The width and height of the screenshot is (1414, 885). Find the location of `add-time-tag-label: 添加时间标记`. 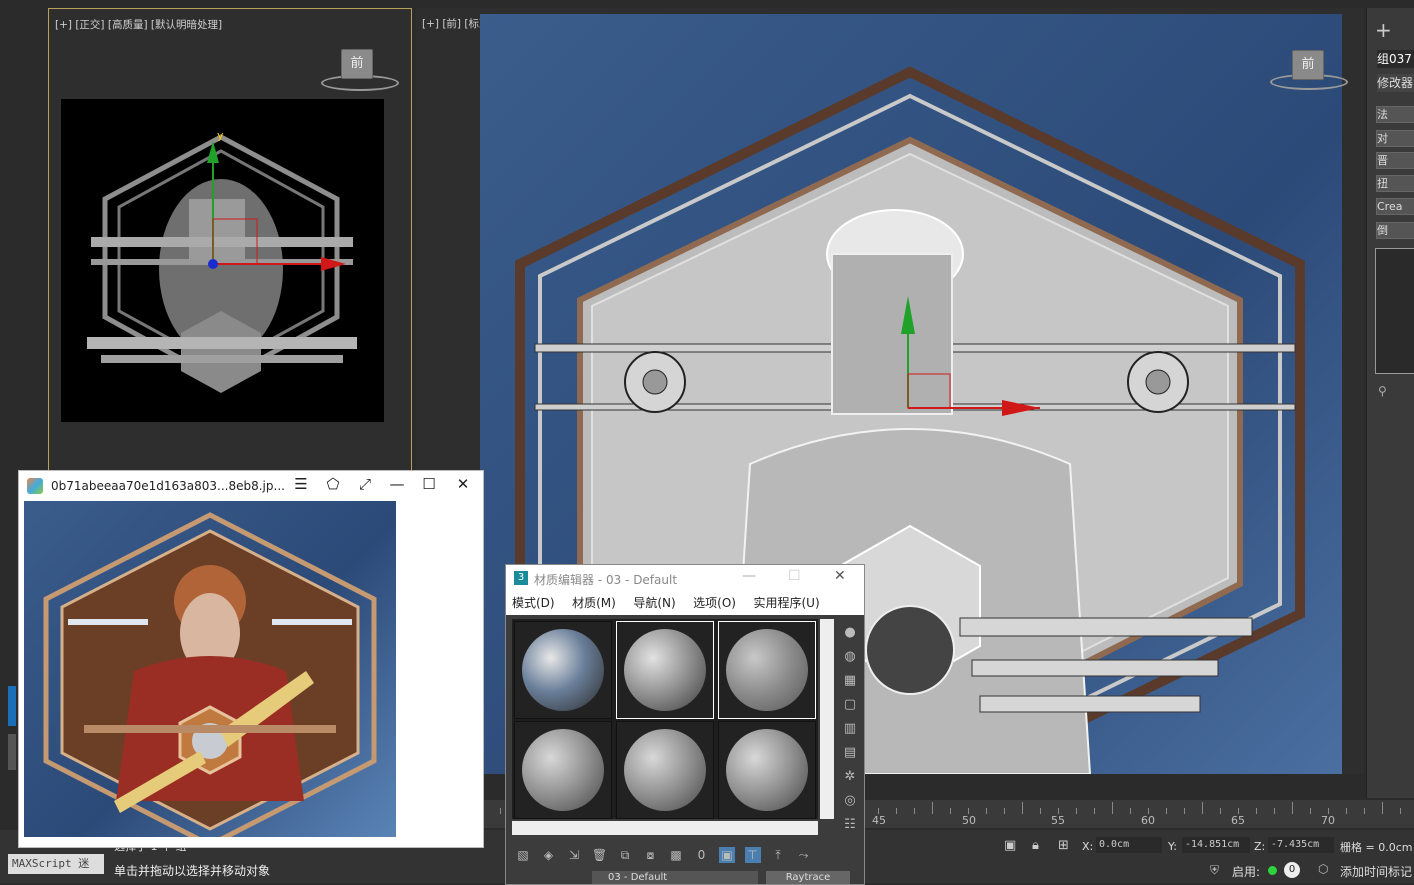

add-time-tag-label: 添加时间标记 is located at coordinates (1376, 871).